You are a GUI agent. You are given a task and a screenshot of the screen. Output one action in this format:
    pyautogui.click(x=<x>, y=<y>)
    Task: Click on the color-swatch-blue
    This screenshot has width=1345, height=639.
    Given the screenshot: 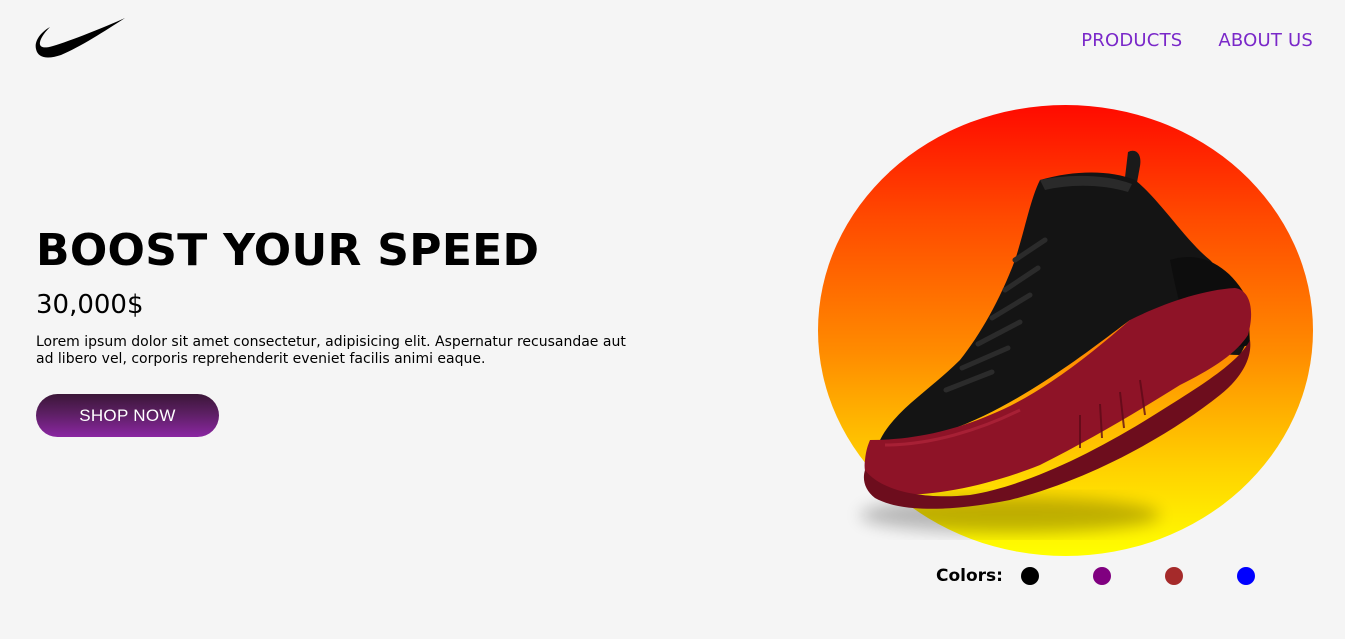 What is the action you would take?
    pyautogui.click(x=1245, y=576)
    